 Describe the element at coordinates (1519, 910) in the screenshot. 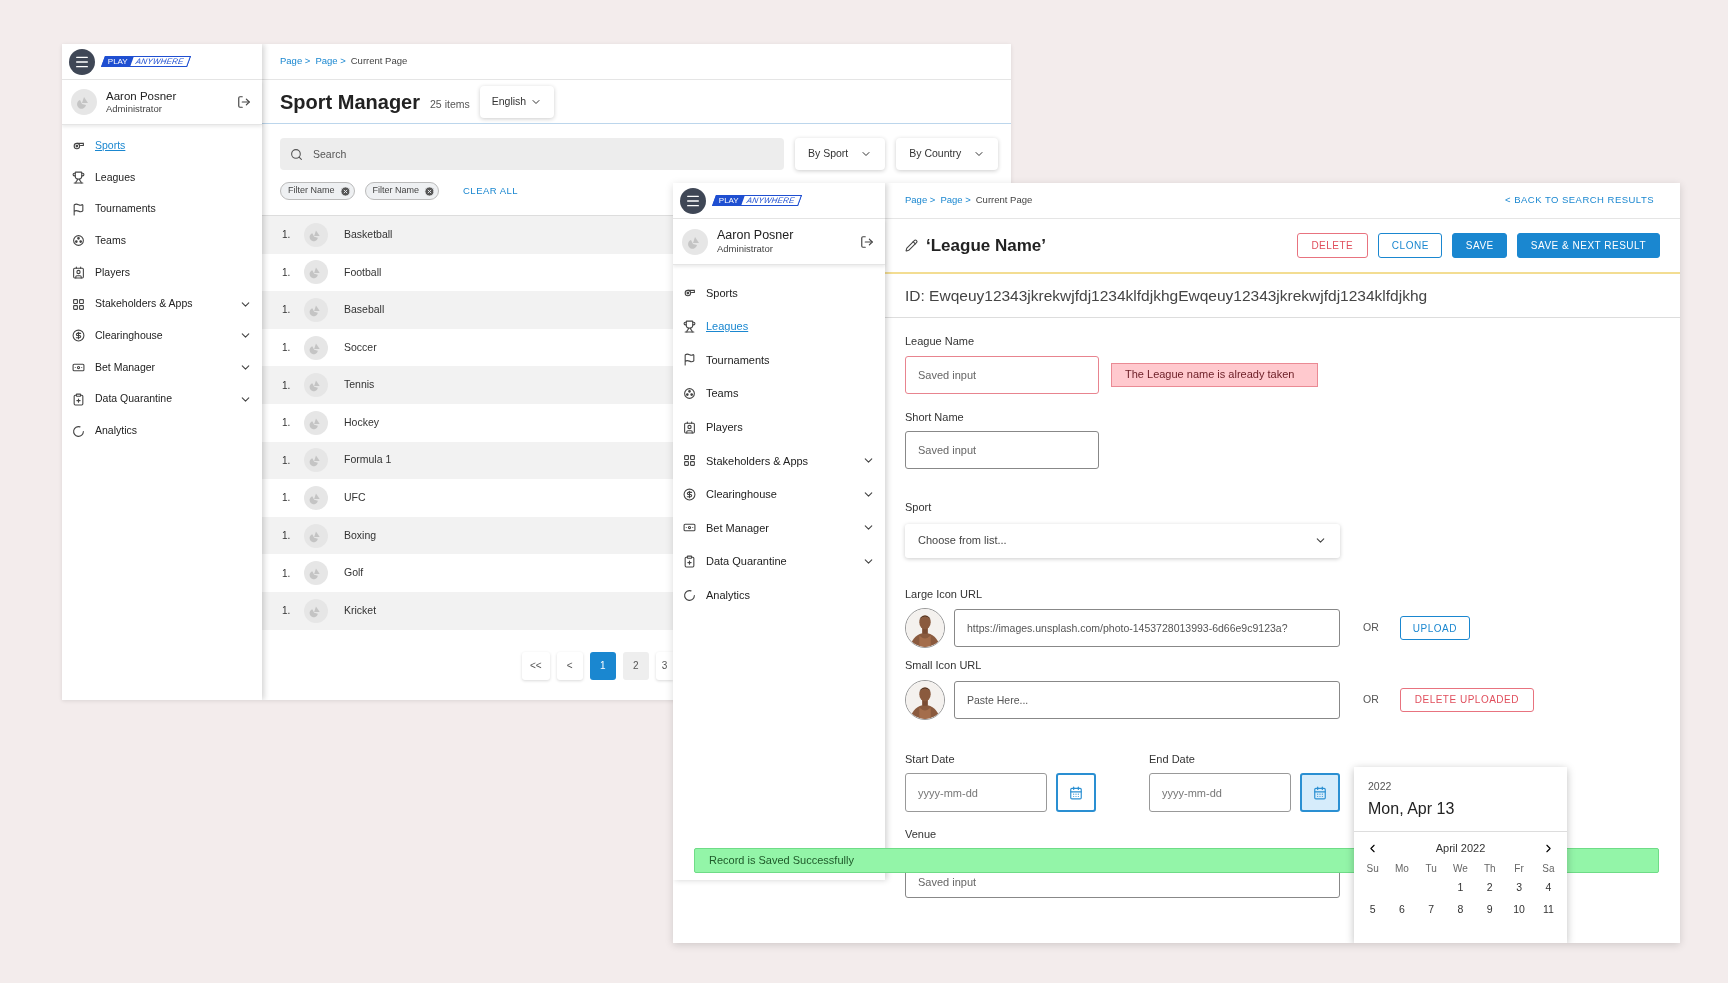

I see `calendar-day: 10` at that location.